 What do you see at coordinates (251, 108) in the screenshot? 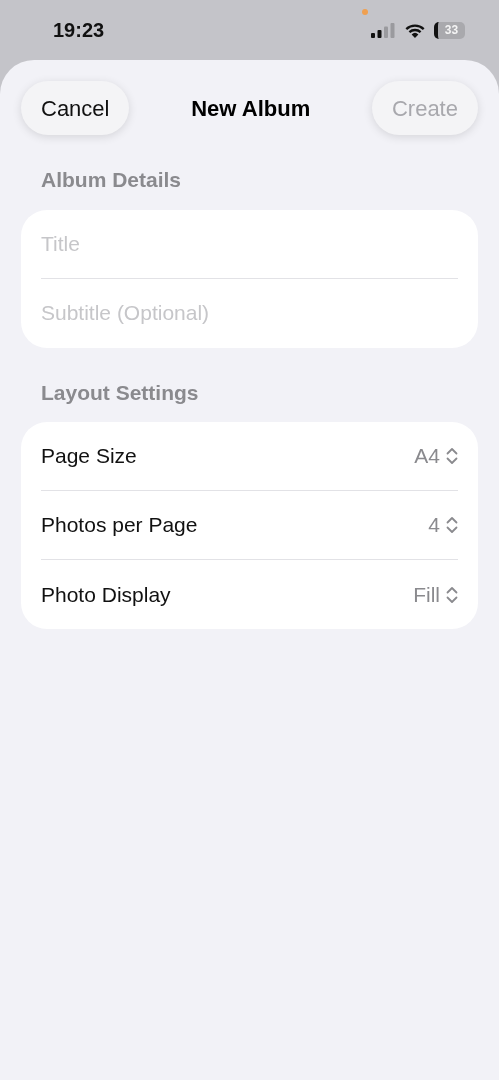
I see `sheet-title: New Album` at bounding box center [251, 108].